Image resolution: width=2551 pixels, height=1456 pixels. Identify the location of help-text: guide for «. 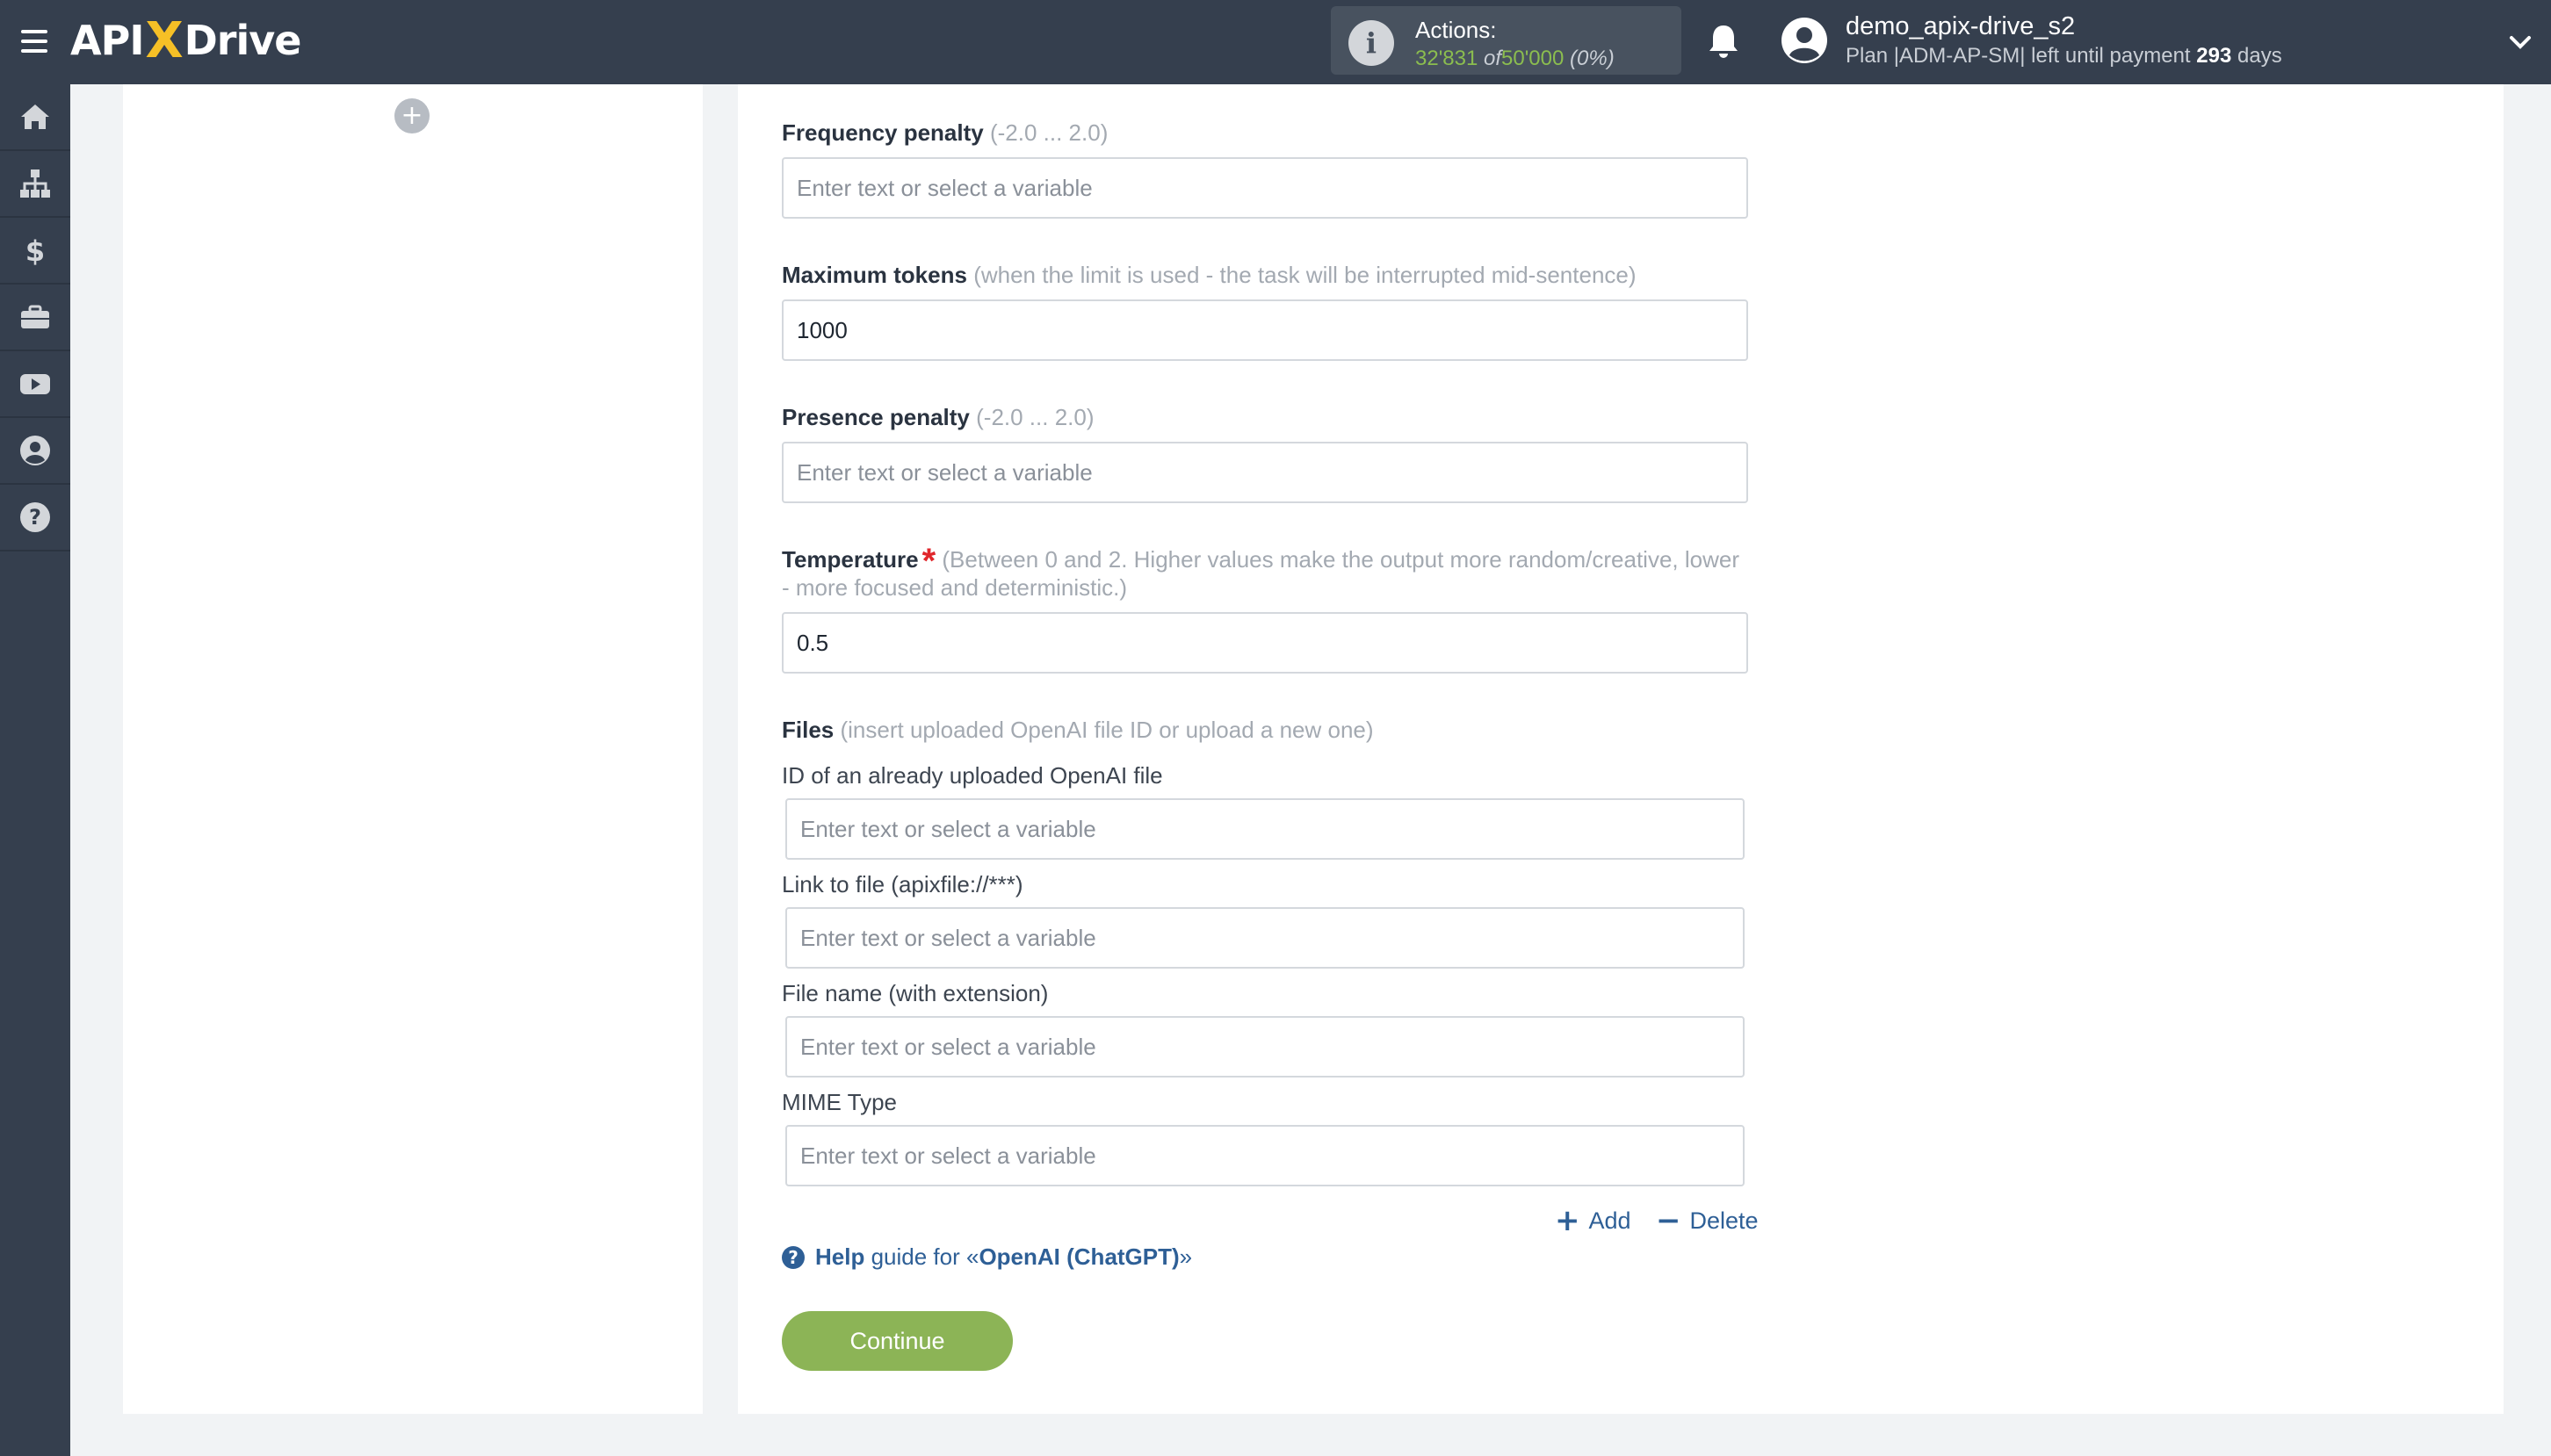
(925, 1256).